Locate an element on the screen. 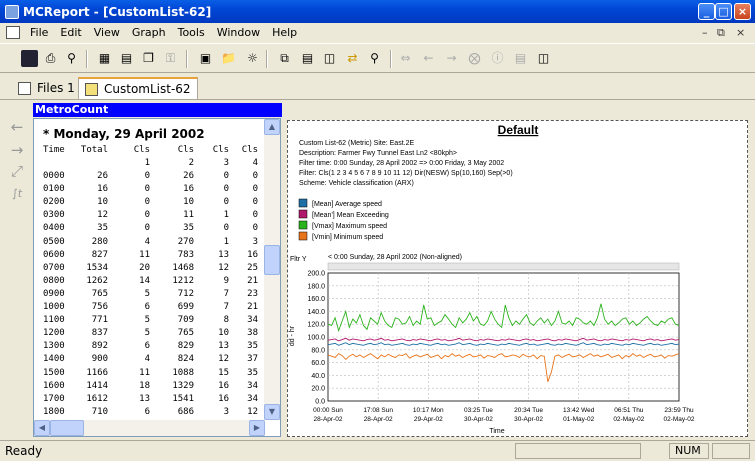 This screenshot has width=755, height=461. mdi-minimize-button: – is located at coordinates (705, 32).